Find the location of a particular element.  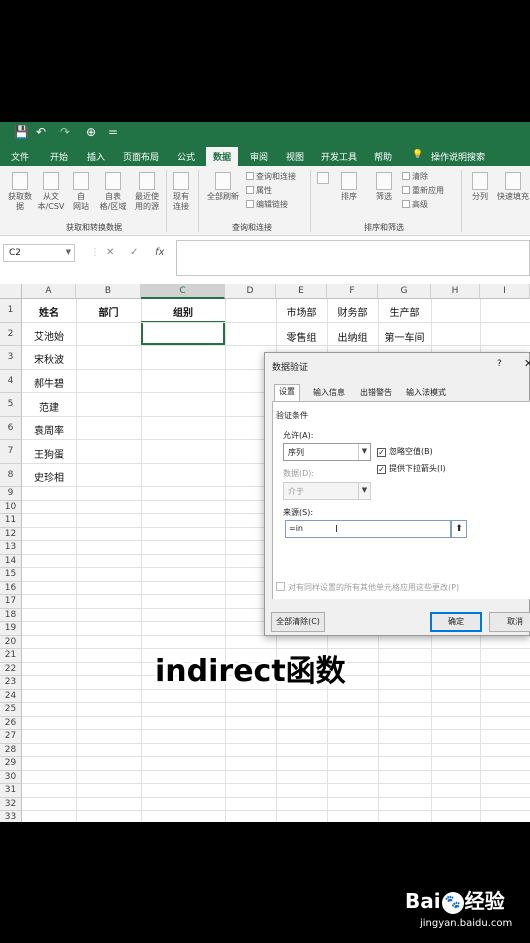

cancel-icon: ✕ is located at coordinates (110, 252).